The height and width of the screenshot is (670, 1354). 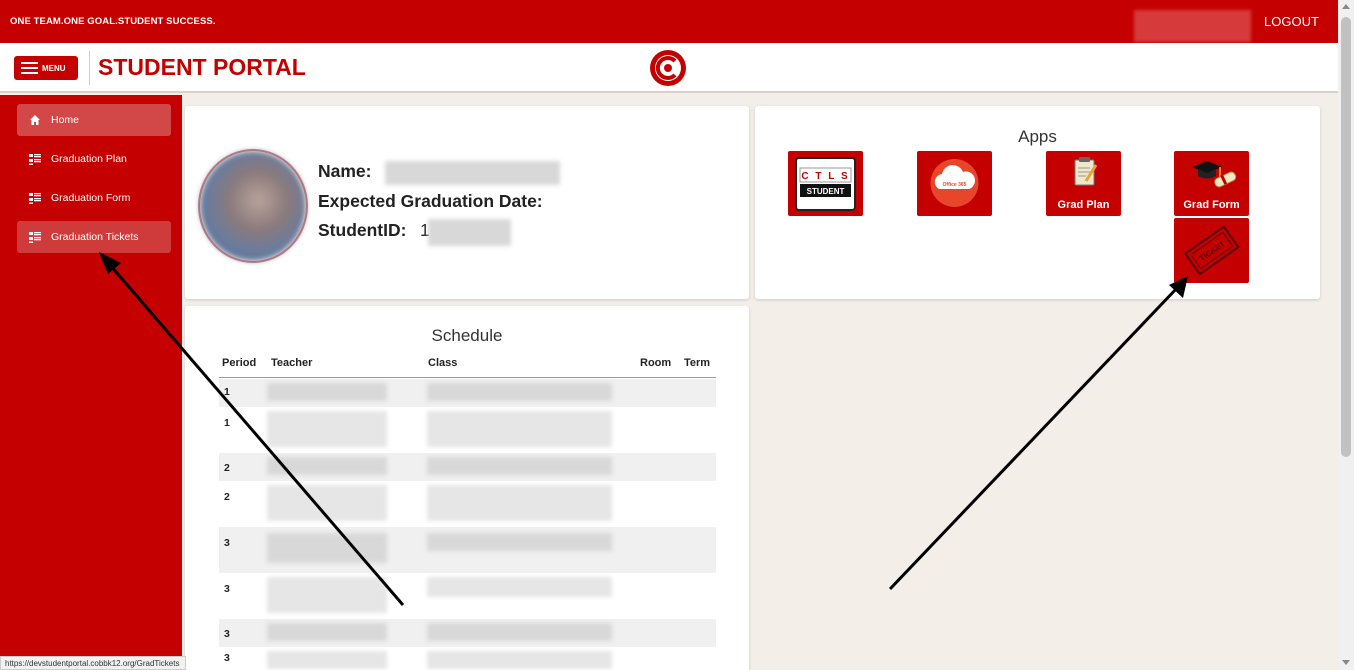 I want to click on name-value-redacted, so click(x=472, y=173).